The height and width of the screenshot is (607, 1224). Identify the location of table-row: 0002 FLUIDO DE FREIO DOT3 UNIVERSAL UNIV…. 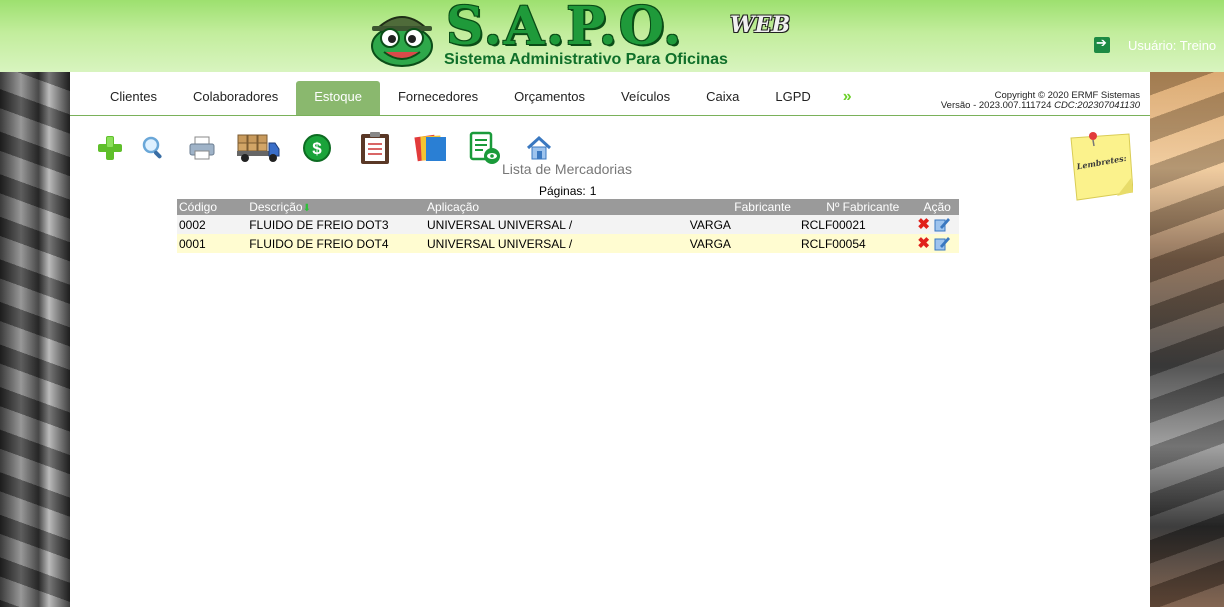
(568, 224).